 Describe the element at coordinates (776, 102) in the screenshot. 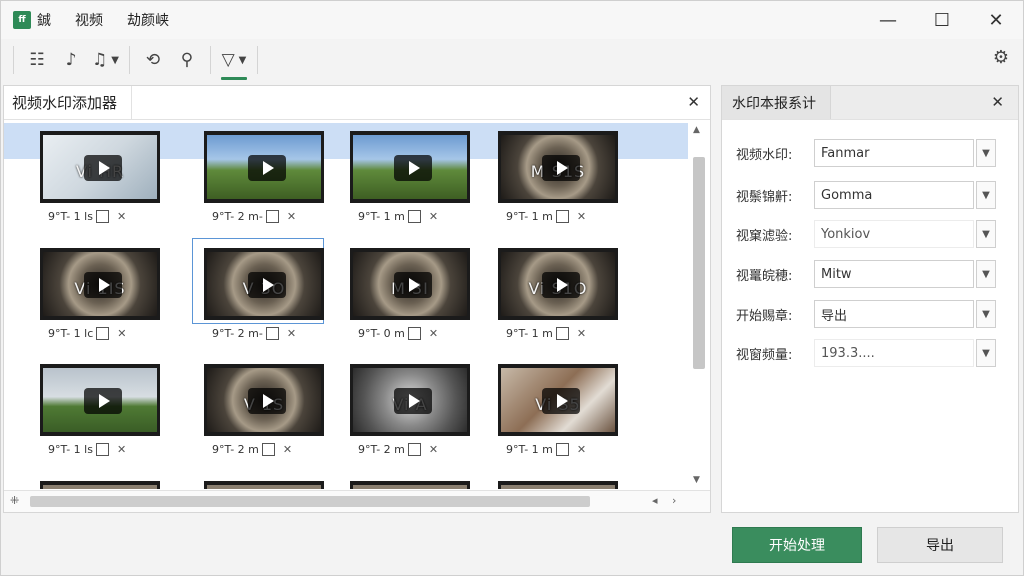

I see `panel-tab-title: 水印本报系计` at that location.